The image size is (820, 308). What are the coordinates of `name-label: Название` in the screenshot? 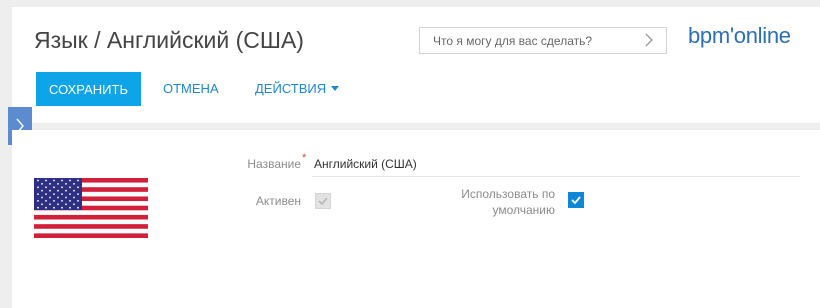 It's located at (274, 164).